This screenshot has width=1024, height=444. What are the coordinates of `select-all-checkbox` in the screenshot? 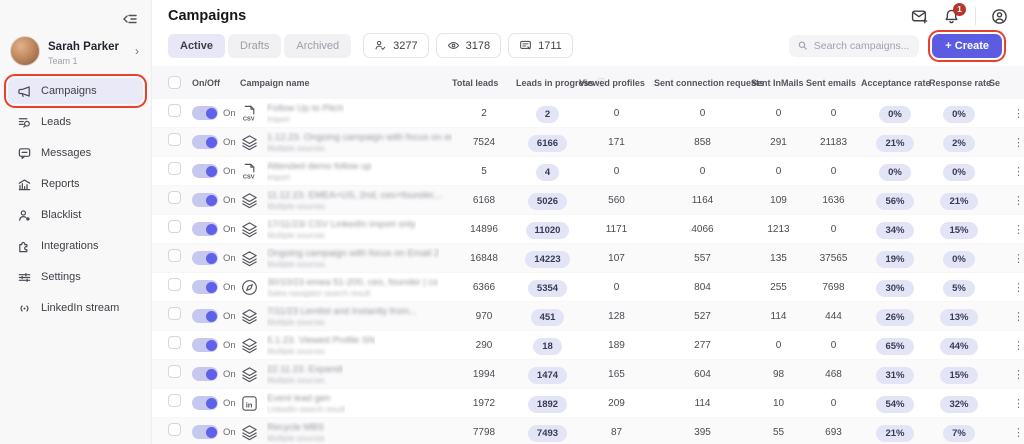 It's located at (174, 82).